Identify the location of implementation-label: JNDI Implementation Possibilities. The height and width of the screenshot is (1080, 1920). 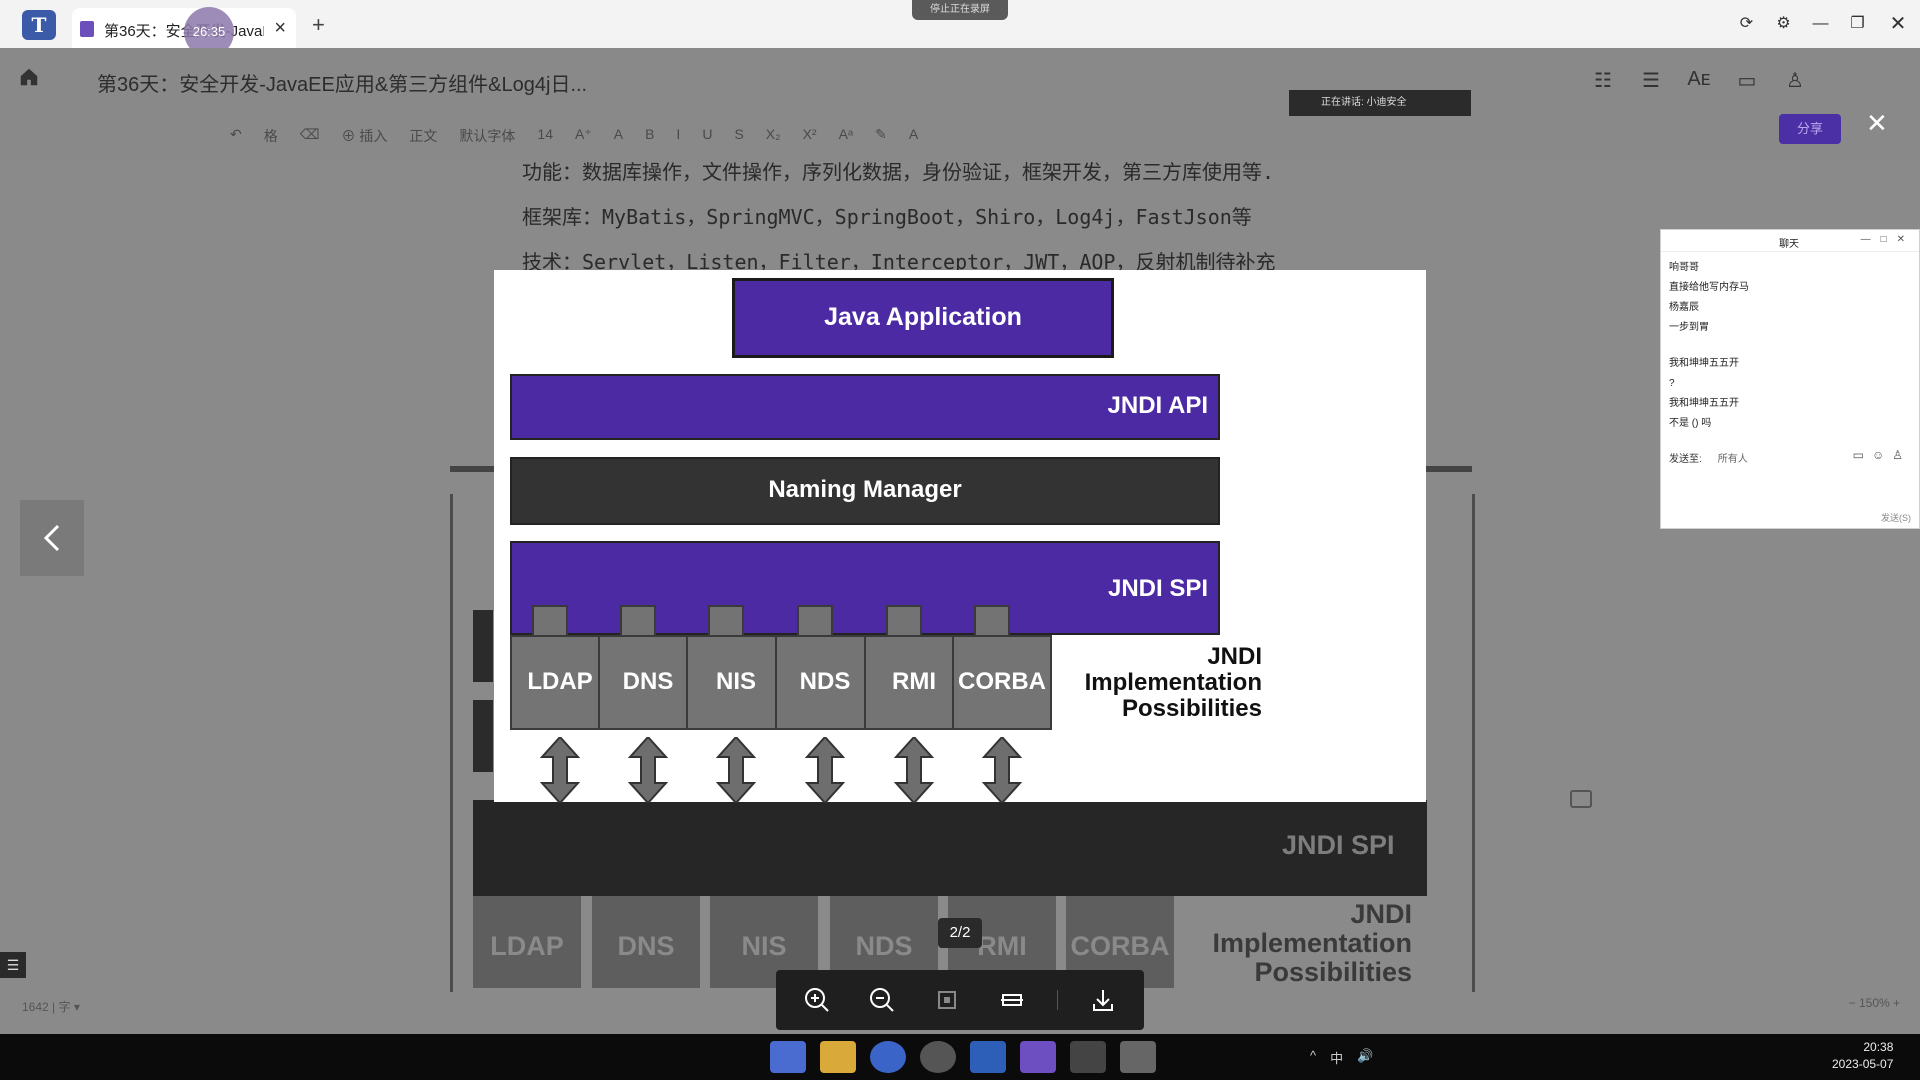
(1158, 683).